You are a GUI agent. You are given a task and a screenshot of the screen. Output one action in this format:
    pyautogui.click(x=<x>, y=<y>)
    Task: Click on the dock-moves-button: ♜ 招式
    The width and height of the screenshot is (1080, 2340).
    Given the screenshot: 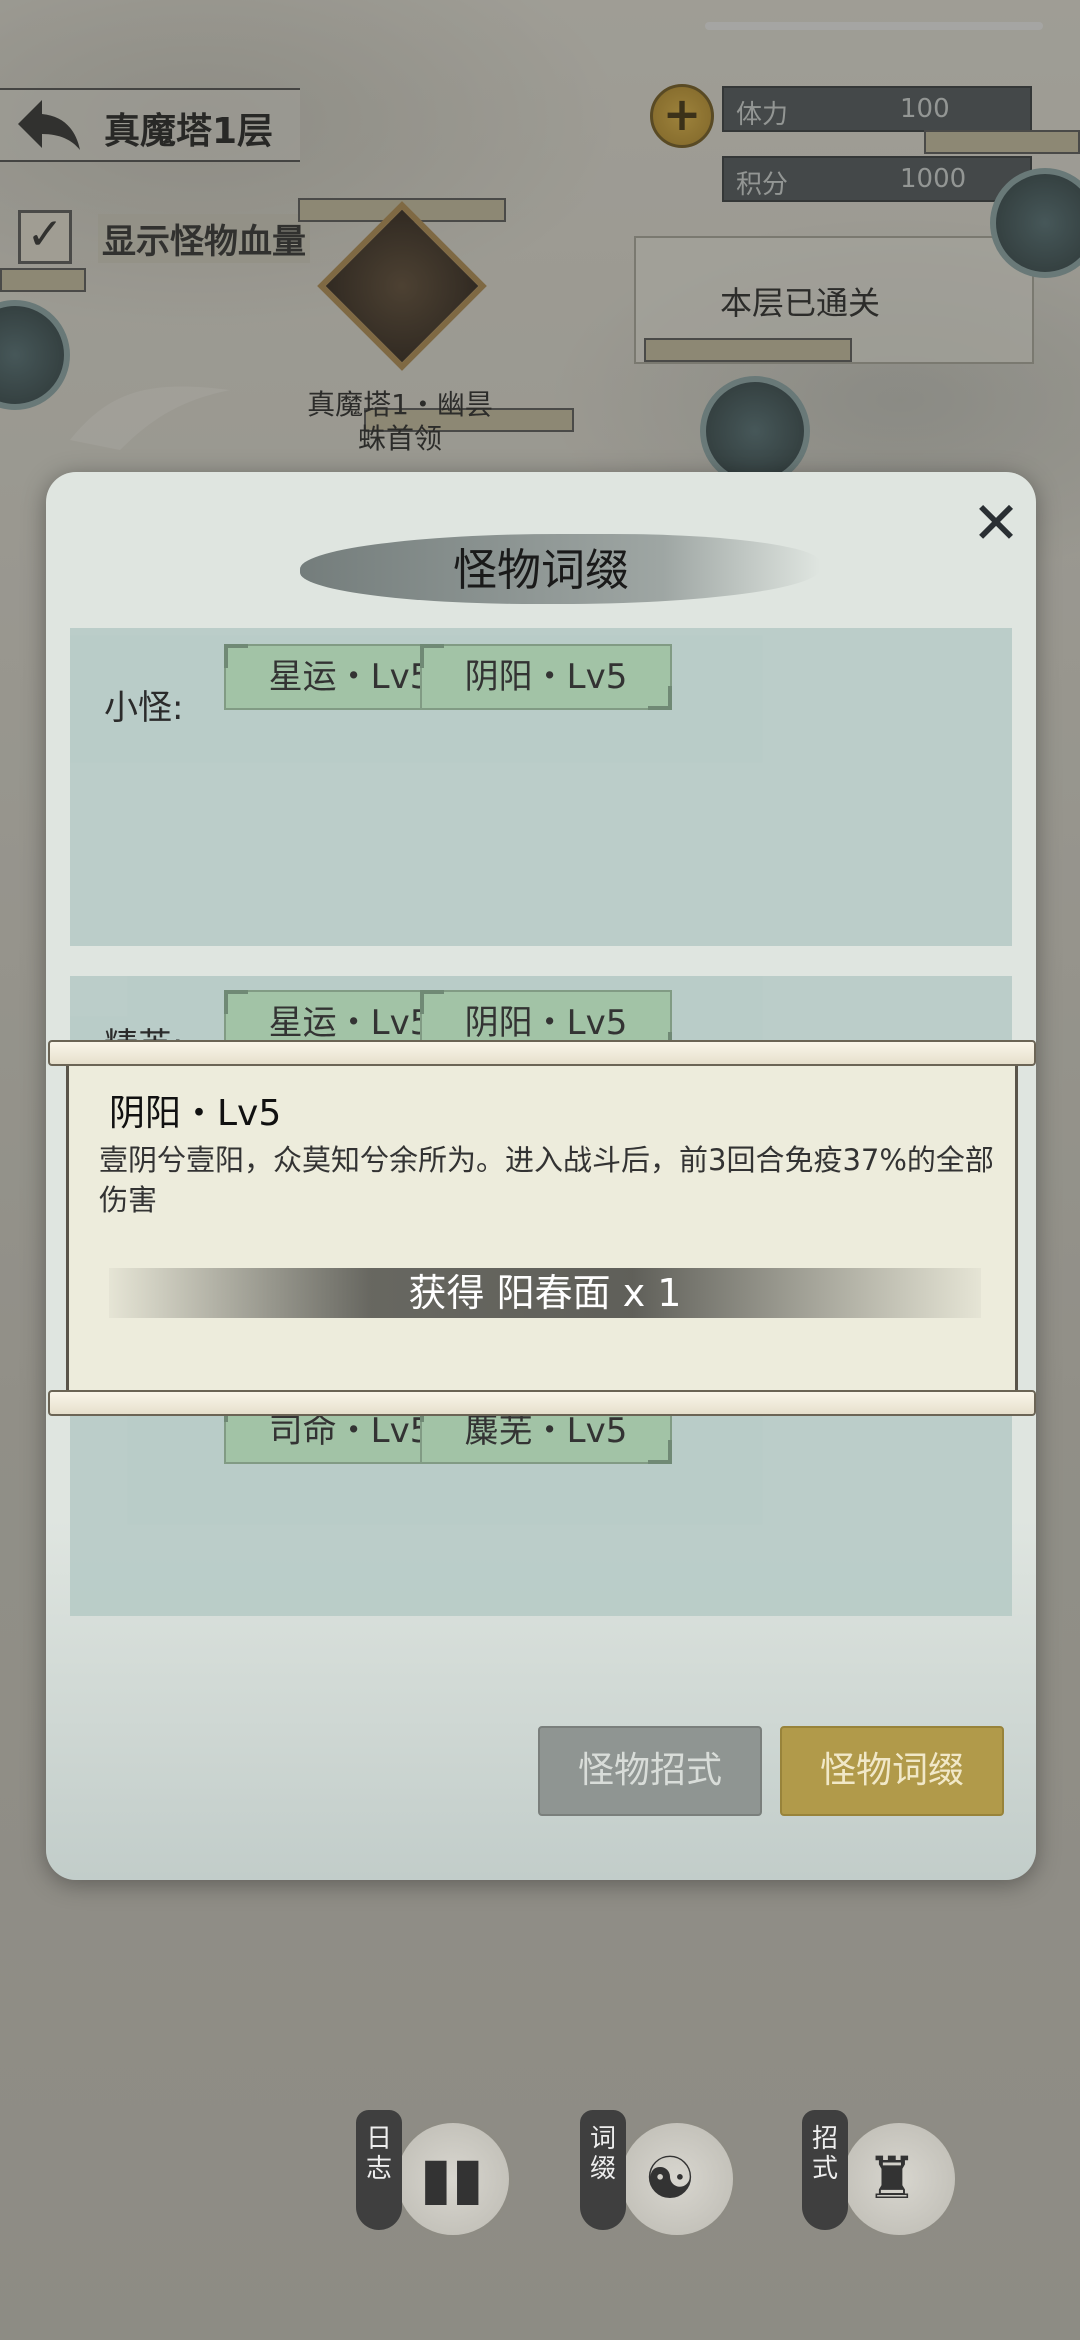 What is the action you would take?
    pyautogui.click(x=880, y=2180)
    